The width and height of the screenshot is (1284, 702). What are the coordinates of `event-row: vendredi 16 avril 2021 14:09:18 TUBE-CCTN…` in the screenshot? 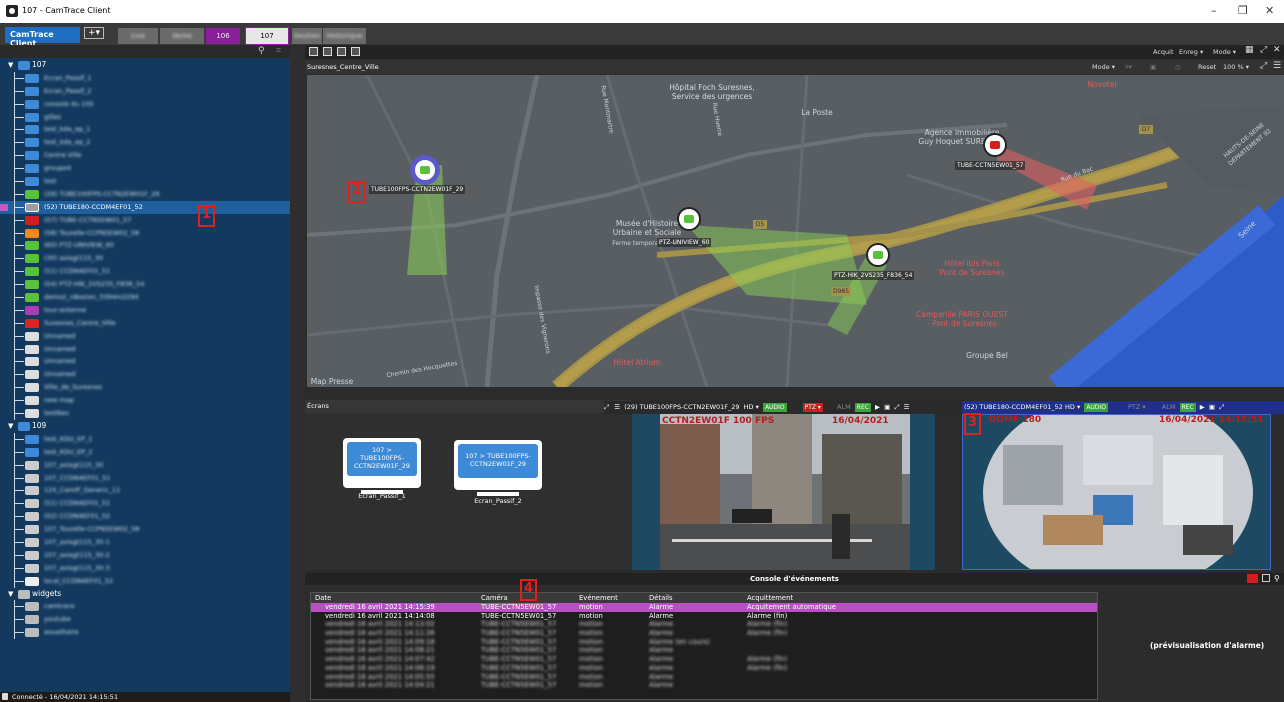 It's located at (704, 642).